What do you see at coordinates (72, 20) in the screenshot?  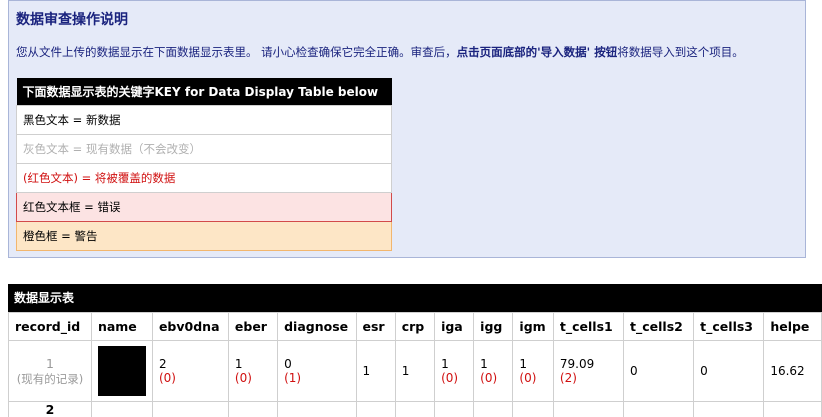 I see `instructions-title: 数据审查操作说明` at bounding box center [72, 20].